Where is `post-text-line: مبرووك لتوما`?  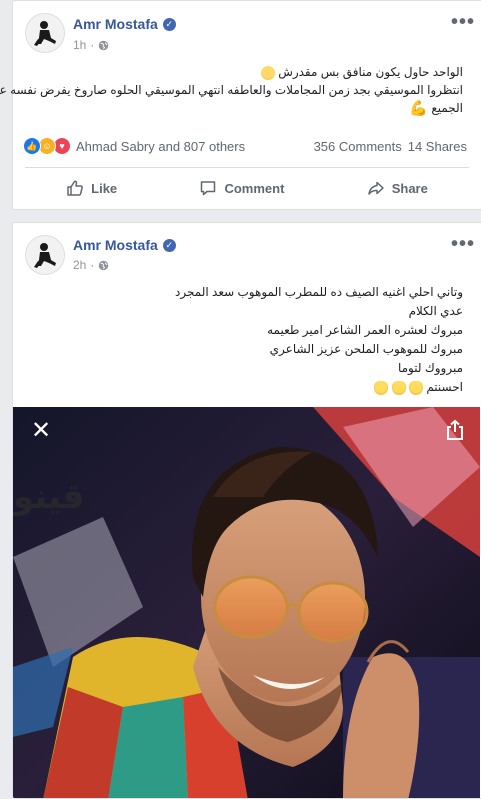 post-text-line: مبرووك لتوما is located at coordinates (430, 368).